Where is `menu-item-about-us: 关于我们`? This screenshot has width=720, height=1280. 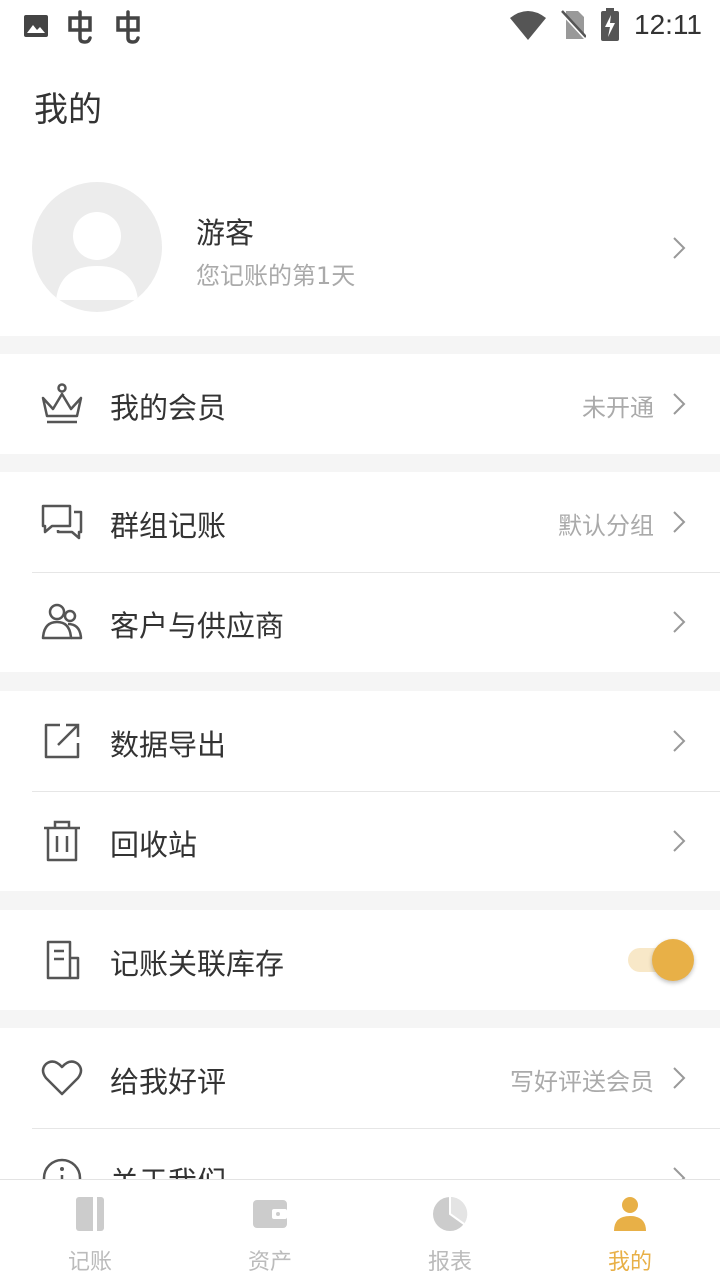
menu-item-about-us: 关于我们 is located at coordinates (360, 1153).